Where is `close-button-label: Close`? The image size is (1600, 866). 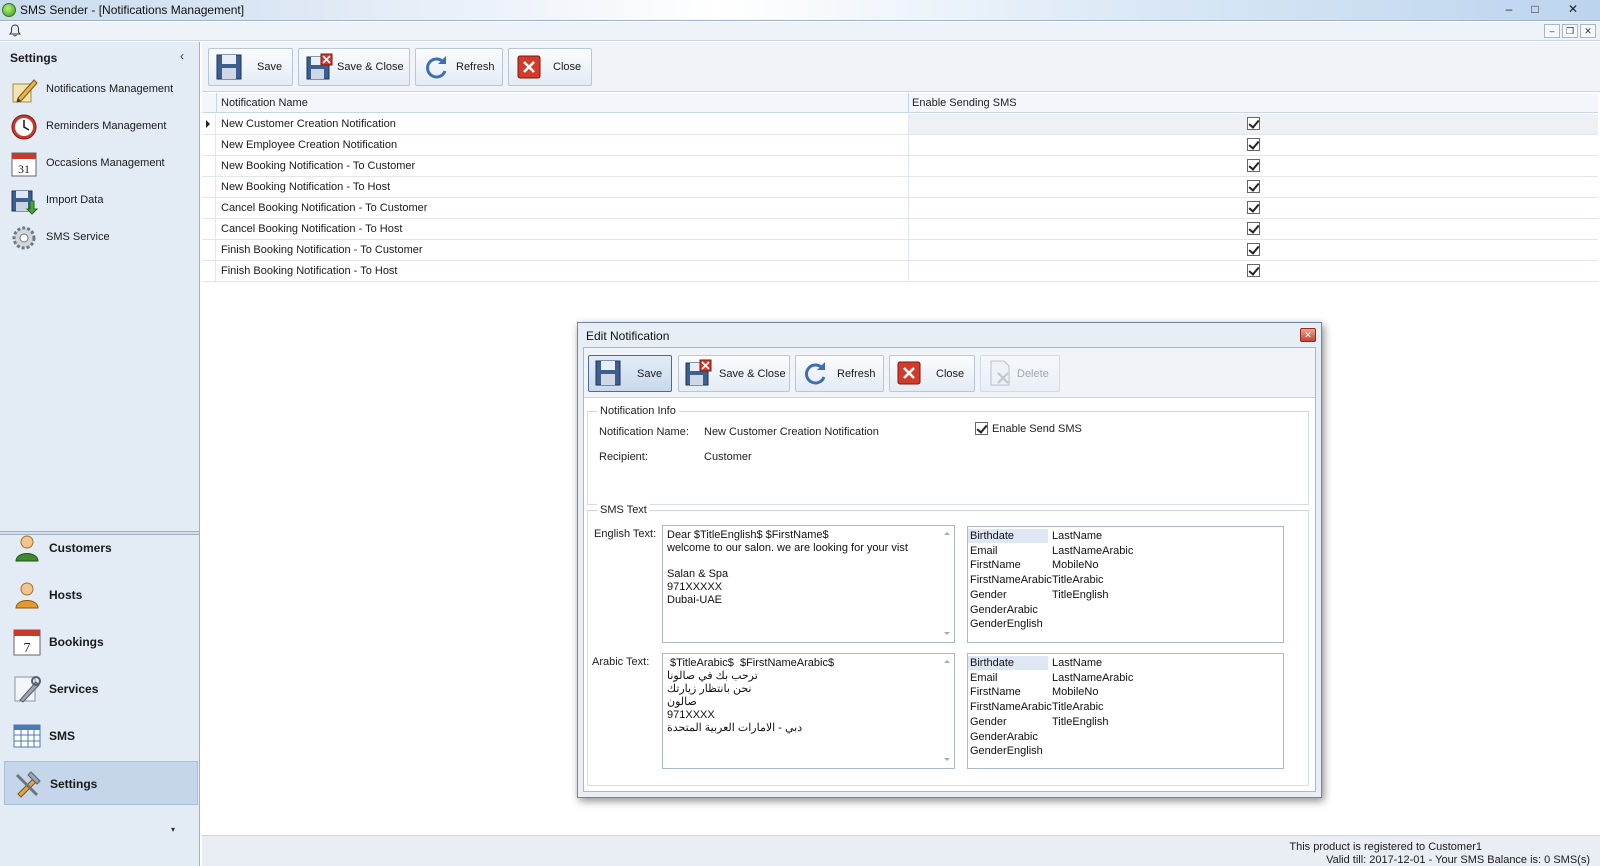
close-button-label: Close is located at coordinates (567, 67).